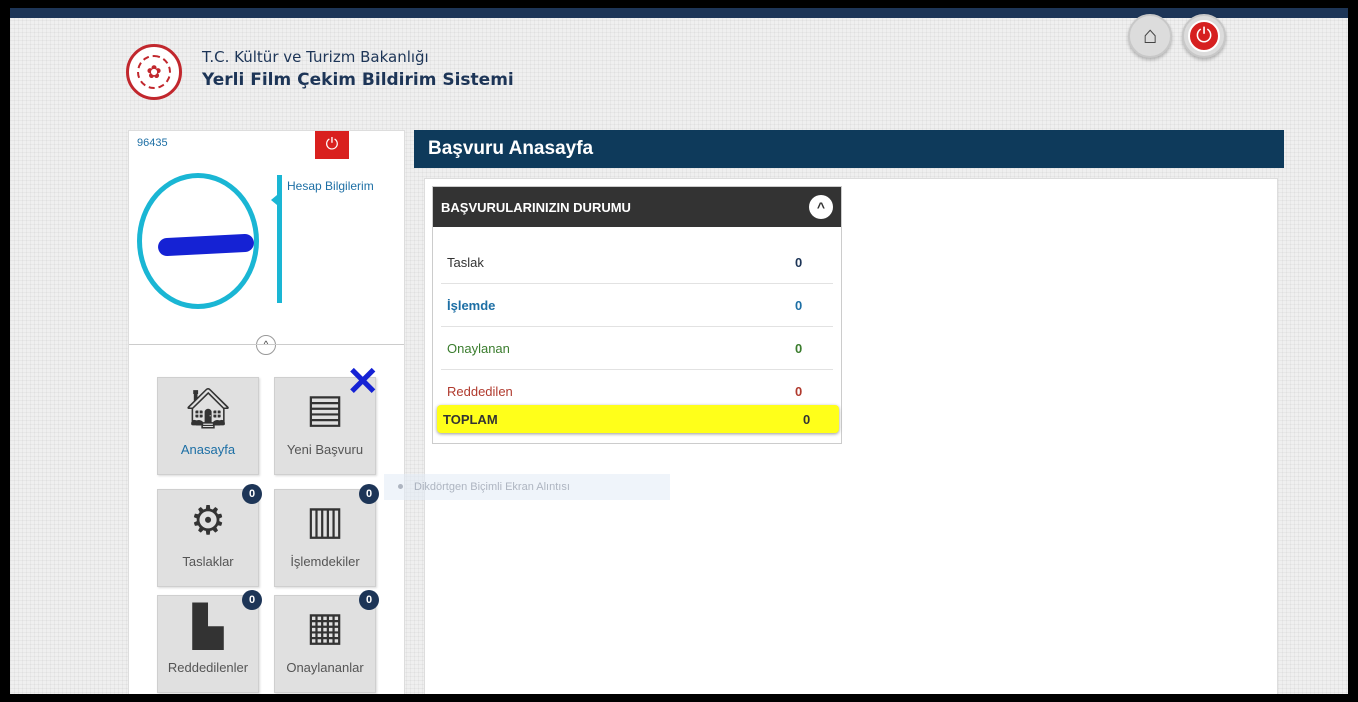  I want to click on tooltip-overlay: Dikdörtgen Biçimli Ekran Alıntısı, so click(527, 487).